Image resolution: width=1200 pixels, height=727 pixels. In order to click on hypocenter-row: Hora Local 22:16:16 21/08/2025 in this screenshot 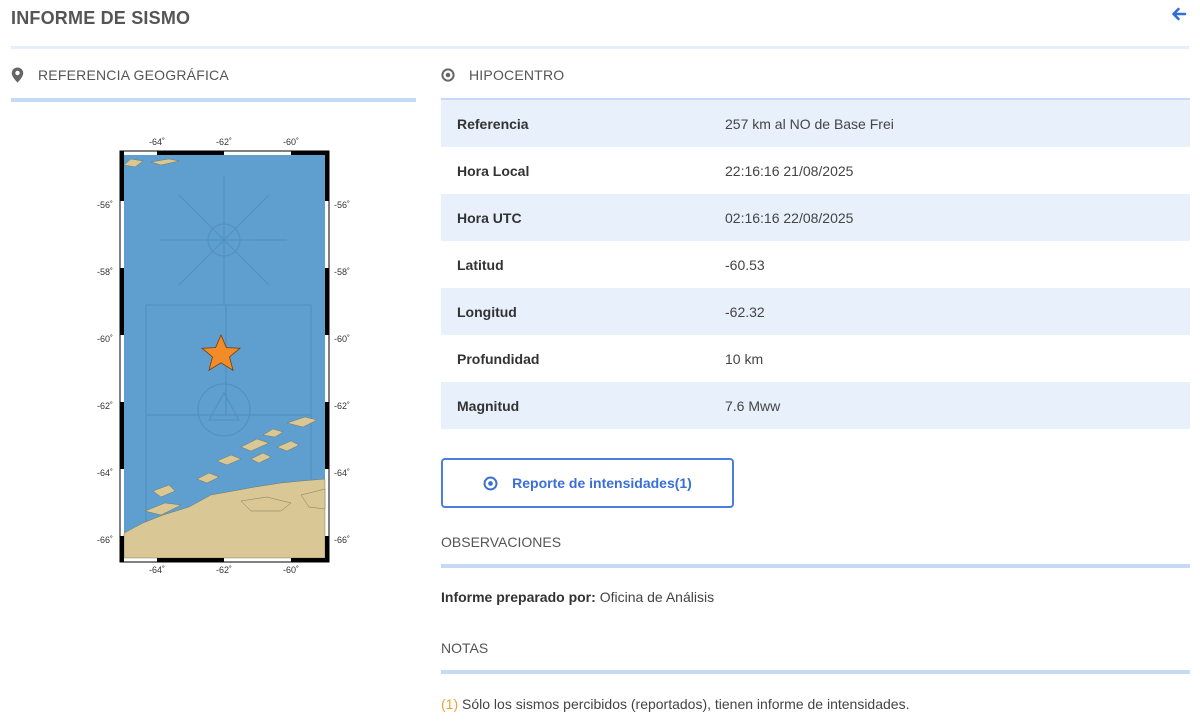, I will do `click(815, 170)`.